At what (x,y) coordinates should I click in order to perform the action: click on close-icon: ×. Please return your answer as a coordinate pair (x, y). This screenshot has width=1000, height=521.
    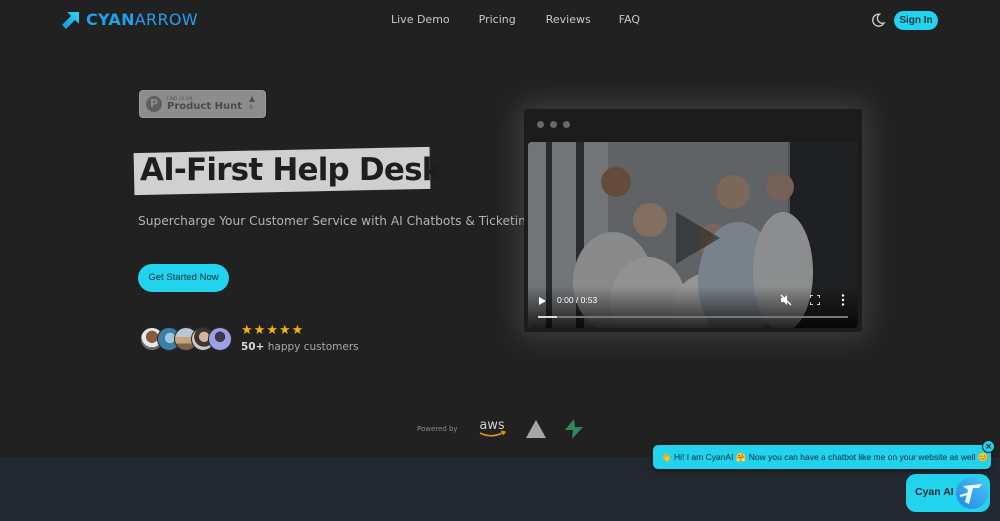
    Looking at the image, I should click on (988, 446).